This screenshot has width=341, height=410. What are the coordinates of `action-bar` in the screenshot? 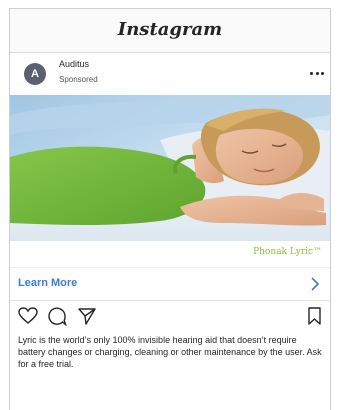 It's located at (170, 316).